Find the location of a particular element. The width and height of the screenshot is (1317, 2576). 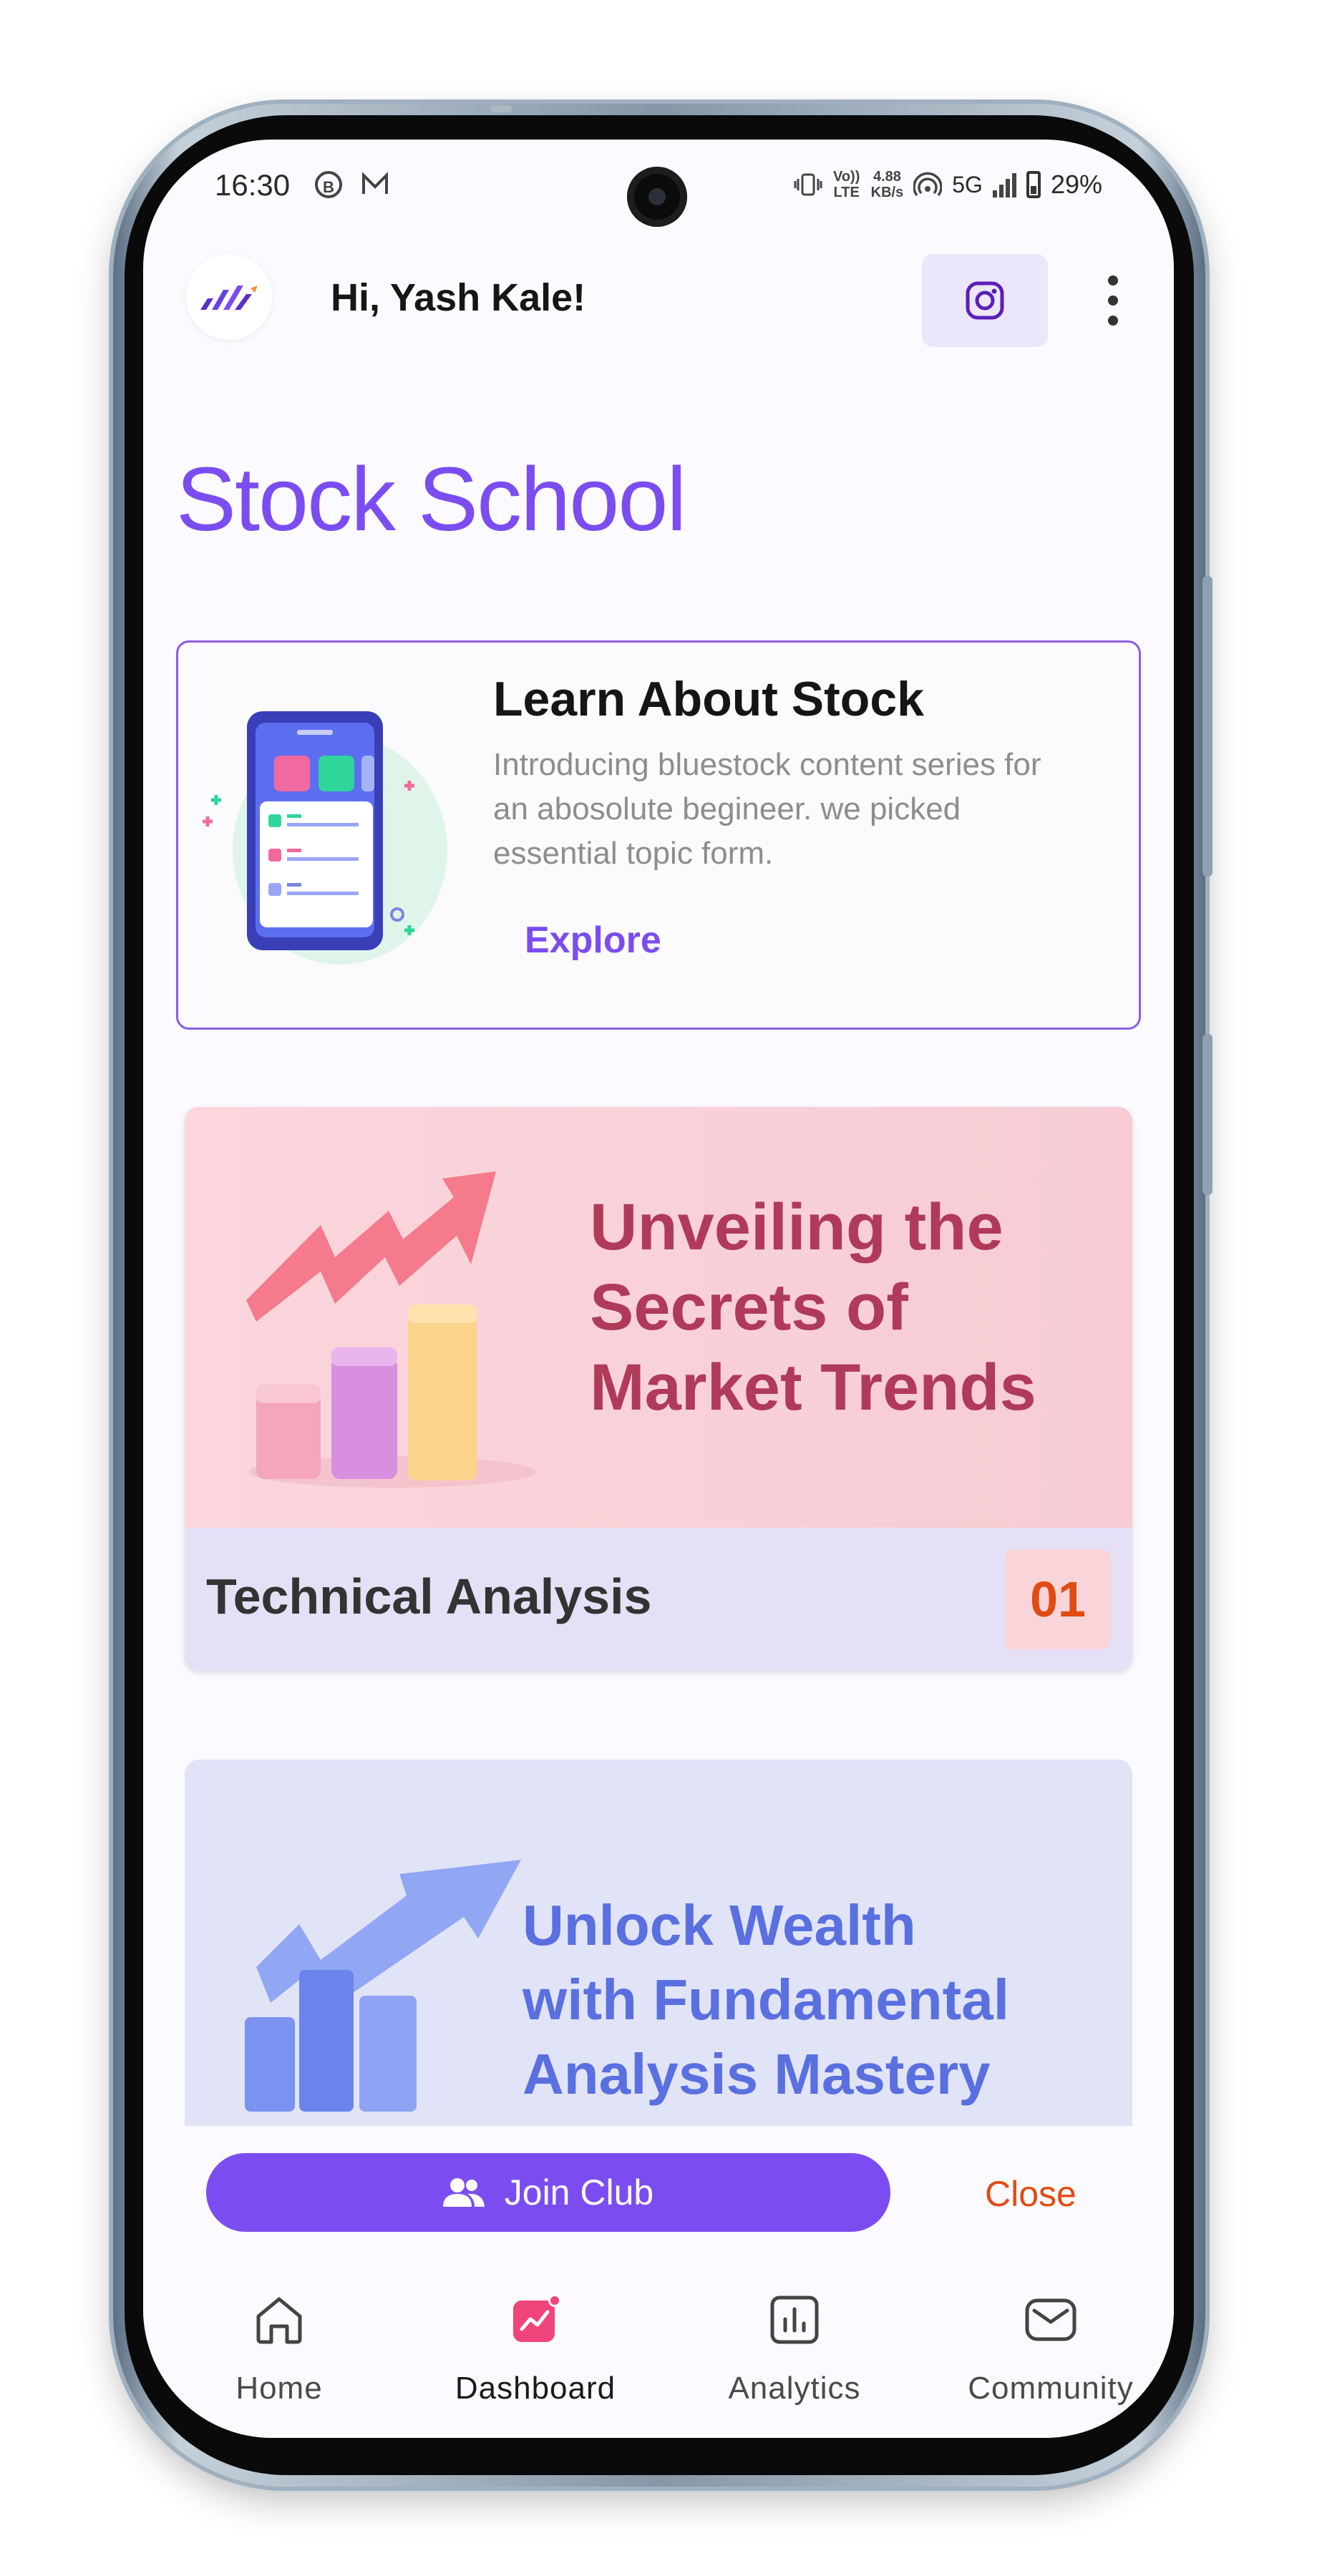

dashboard-chart-icon is located at coordinates (537, 2318).